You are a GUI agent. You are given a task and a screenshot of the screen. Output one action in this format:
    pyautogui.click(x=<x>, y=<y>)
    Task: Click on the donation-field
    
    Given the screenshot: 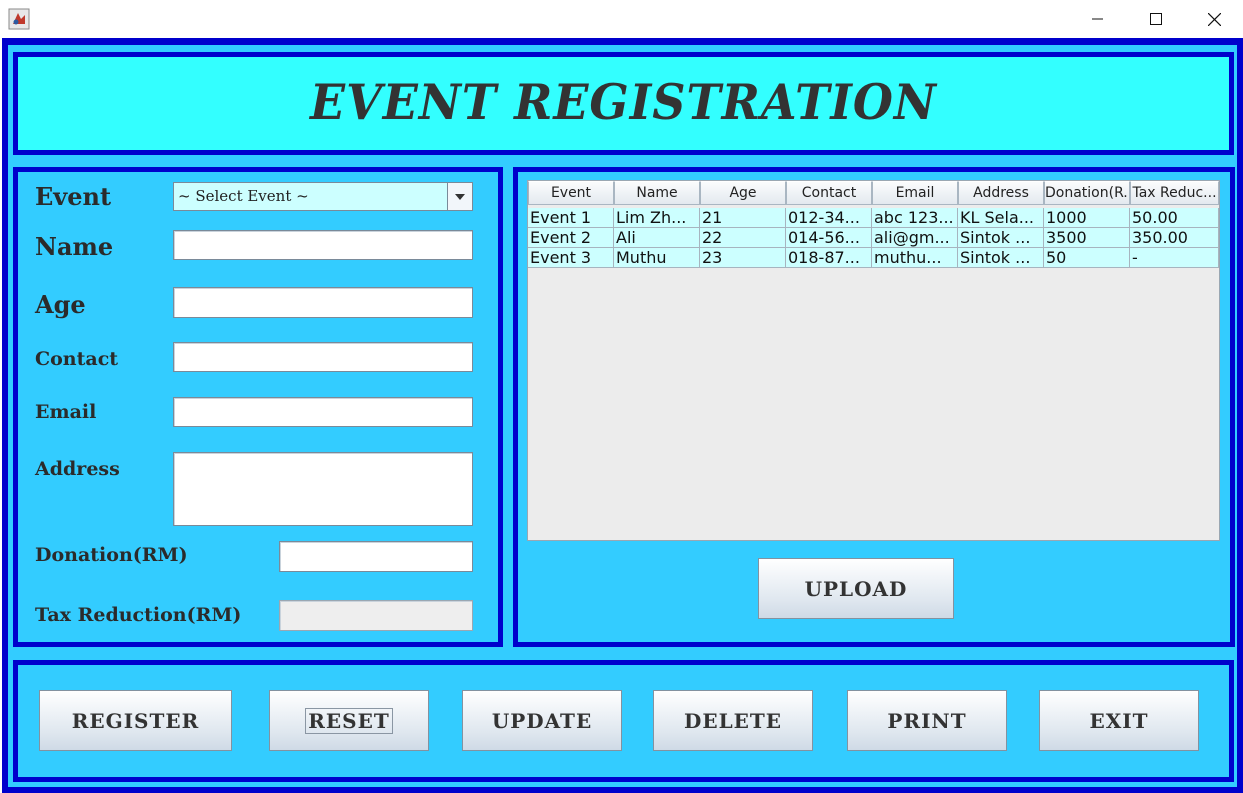 What is the action you would take?
    pyautogui.click(x=376, y=556)
    